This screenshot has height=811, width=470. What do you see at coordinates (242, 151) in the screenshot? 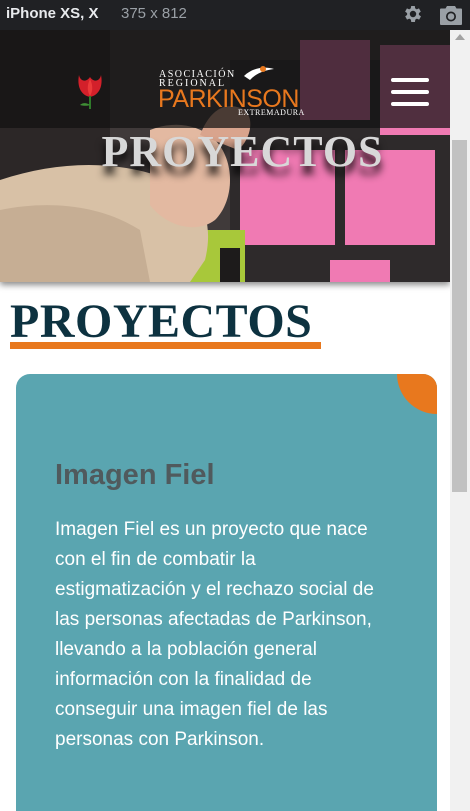
I see `hero-title: PROYECTOS` at bounding box center [242, 151].